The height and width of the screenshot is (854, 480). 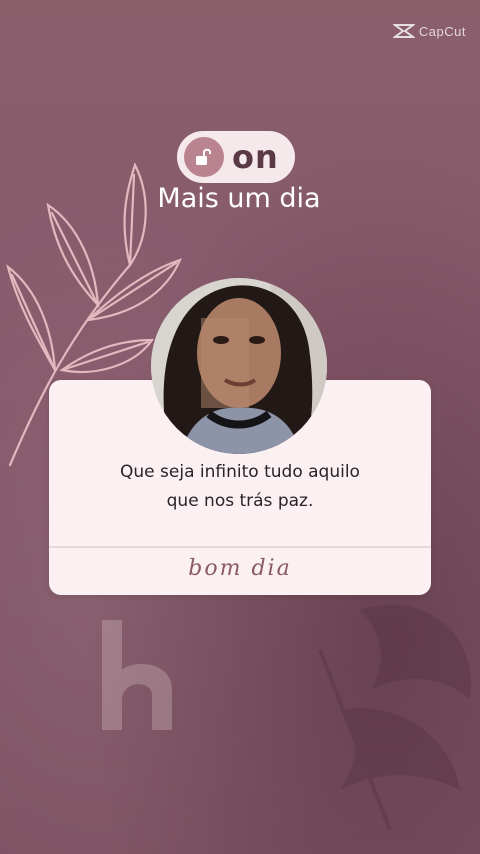 I want to click on capcut-watermark: CapCut, so click(x=429, y=31).